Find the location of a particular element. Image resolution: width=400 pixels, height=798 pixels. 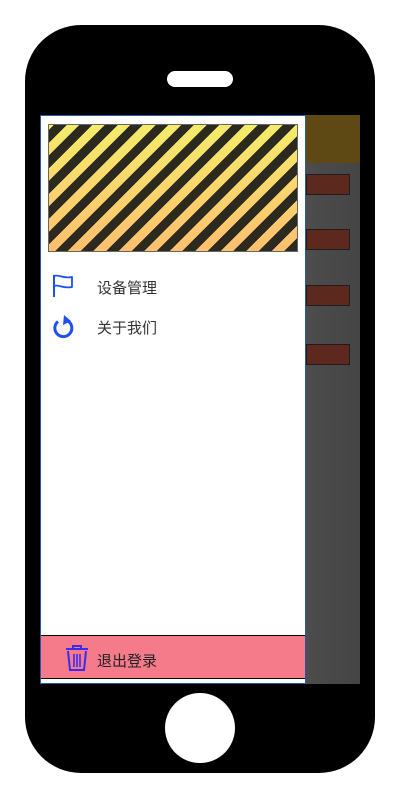

menu-item-label: 设备管理 is located at coordinates (127, 288).